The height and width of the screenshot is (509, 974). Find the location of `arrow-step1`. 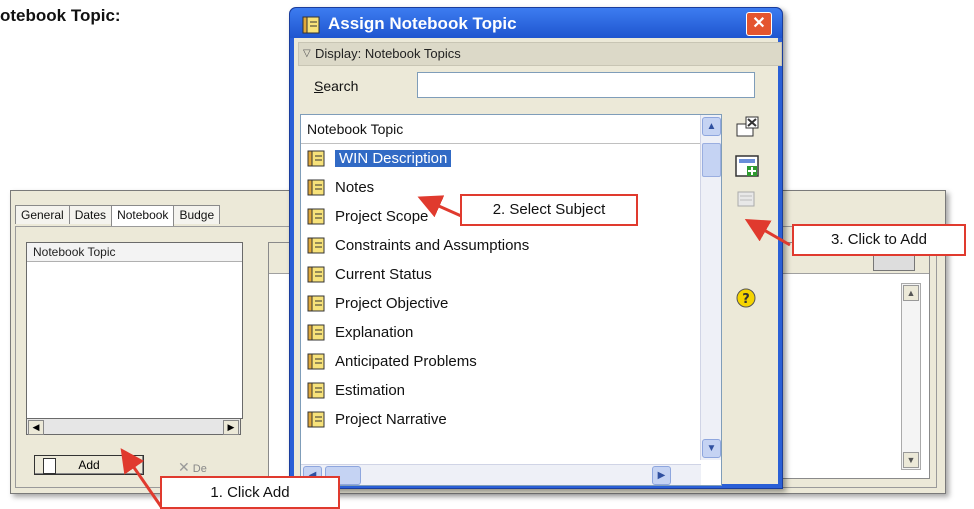

arrow-step1 is located at coordinates (142, 478).